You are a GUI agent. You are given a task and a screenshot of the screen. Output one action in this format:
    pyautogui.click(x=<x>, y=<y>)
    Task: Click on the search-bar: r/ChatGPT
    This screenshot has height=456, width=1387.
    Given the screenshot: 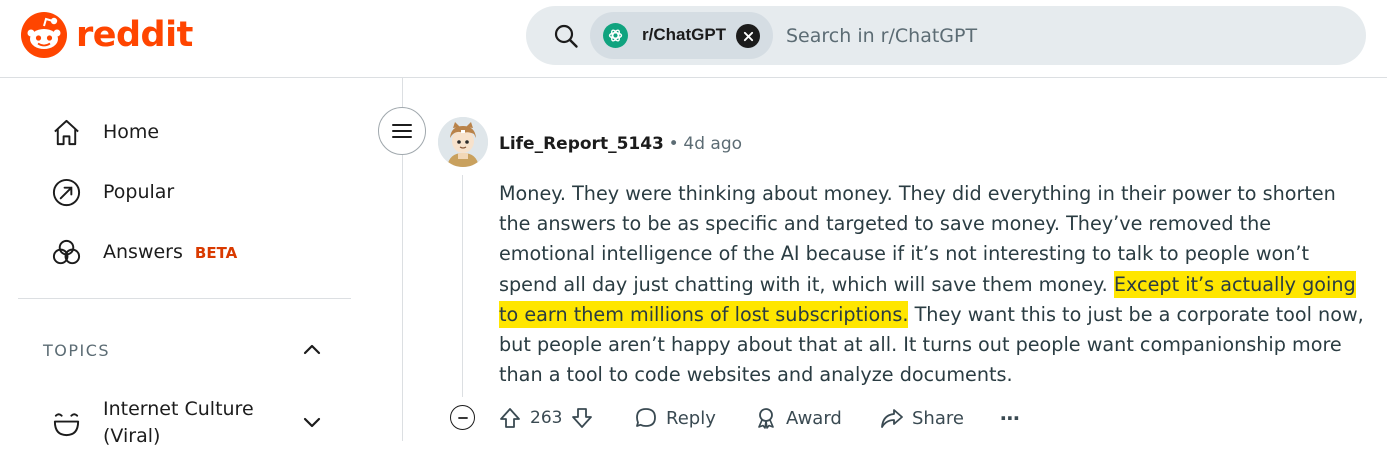 What is the action you would take?
    pyautogui.click(x=946, y=35)
    